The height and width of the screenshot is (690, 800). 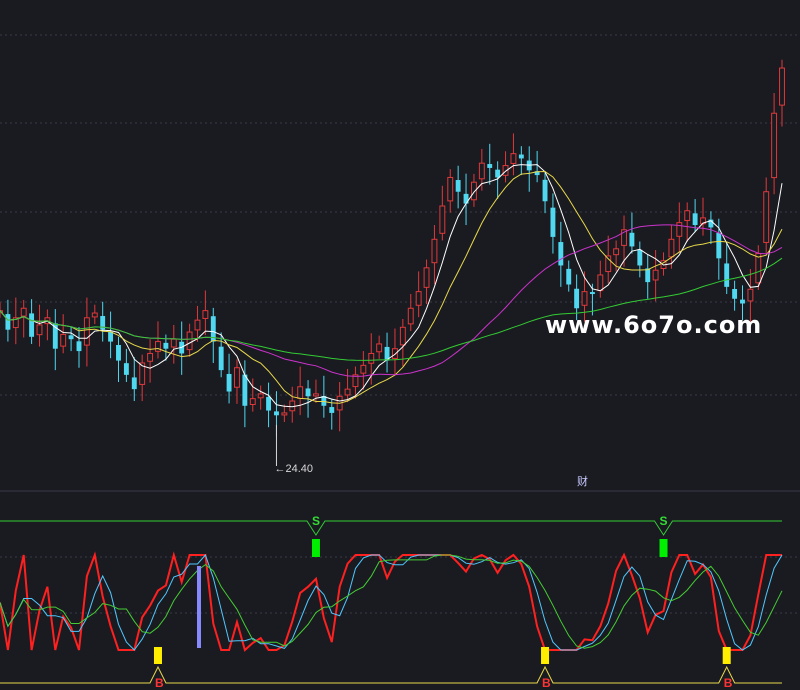 I want to click on buy-signal-letter-0: B, so click(x=159, y=683).